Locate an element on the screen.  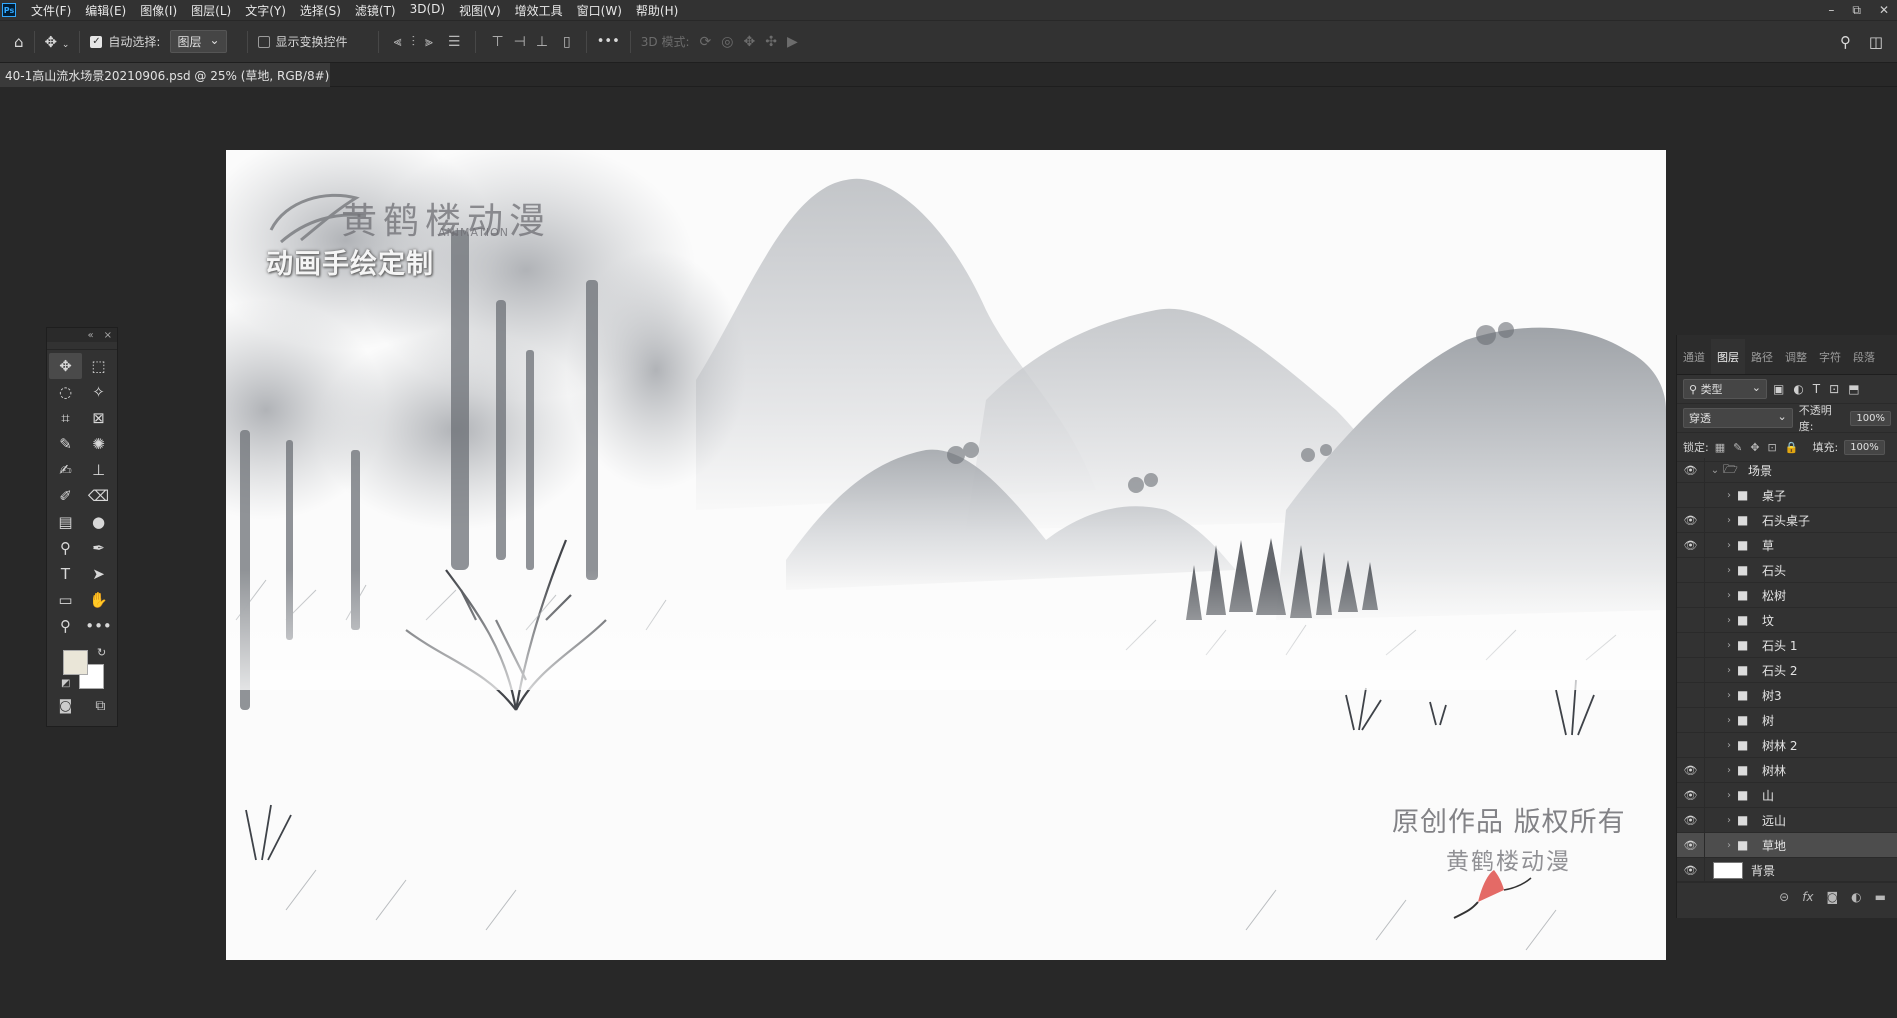
blur-tool-icon: ● is located at coordinates (98, 522).